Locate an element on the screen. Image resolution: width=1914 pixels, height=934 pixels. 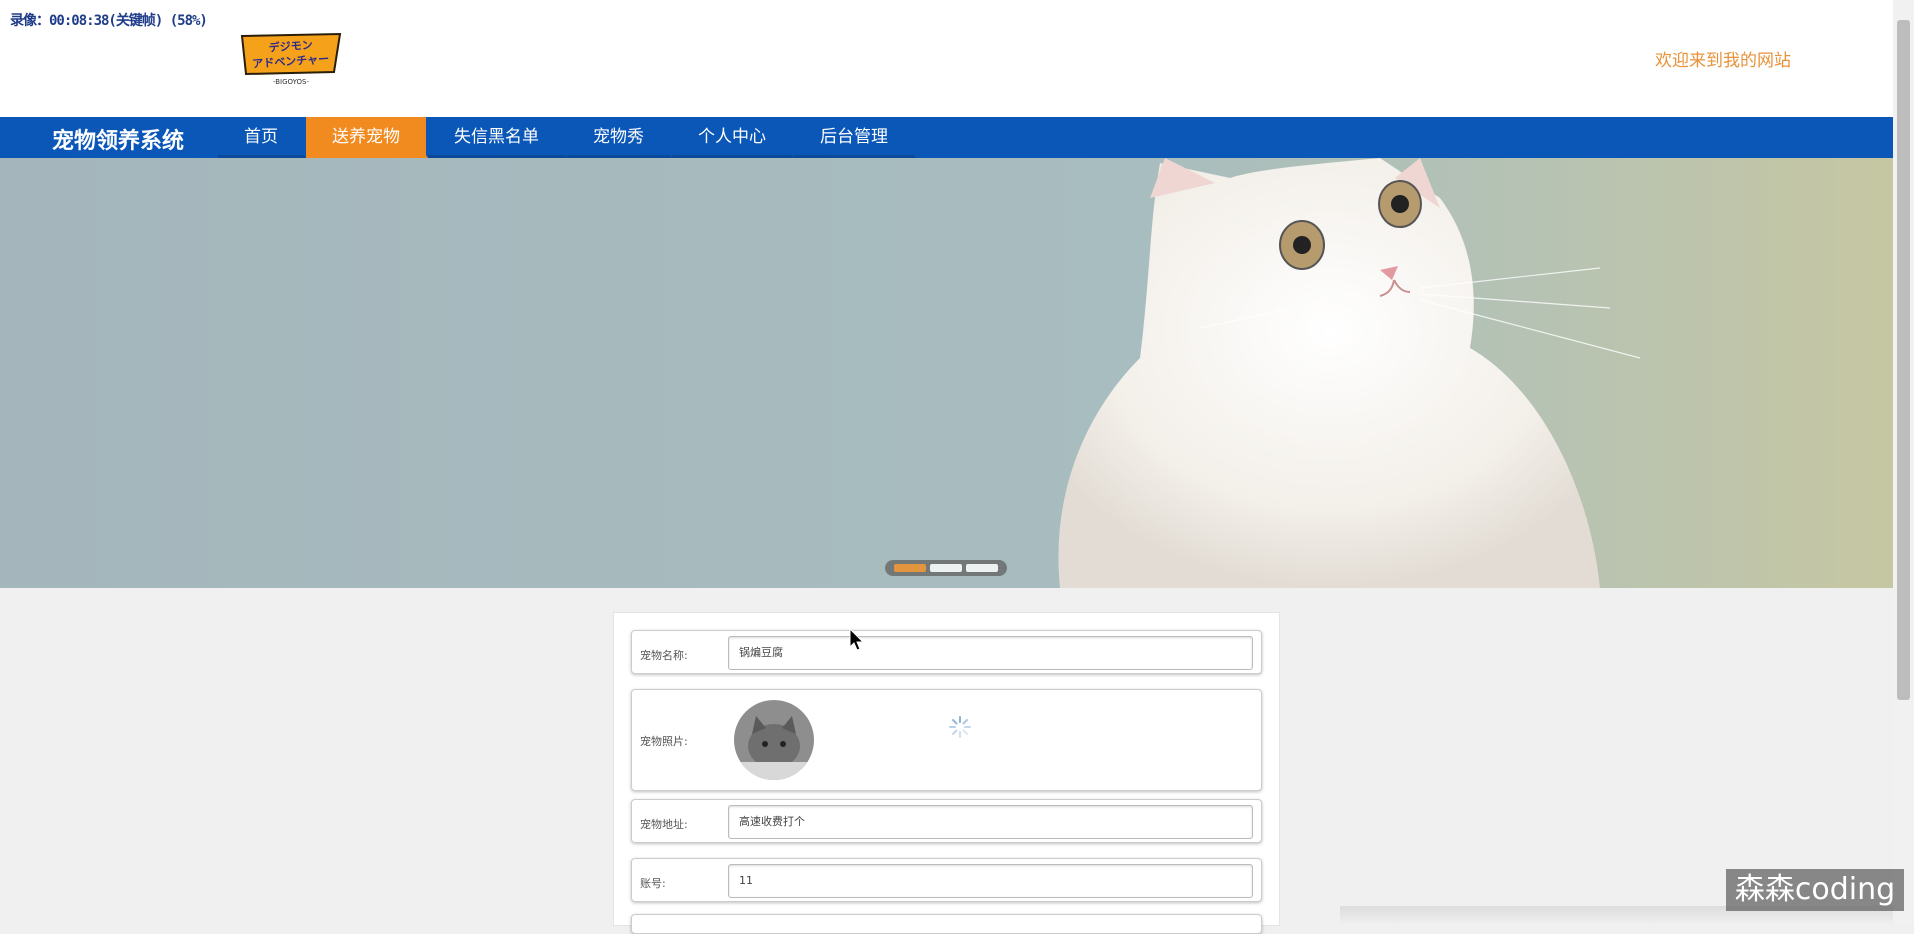
carousel-indicators is located at coordinates (946, 568).